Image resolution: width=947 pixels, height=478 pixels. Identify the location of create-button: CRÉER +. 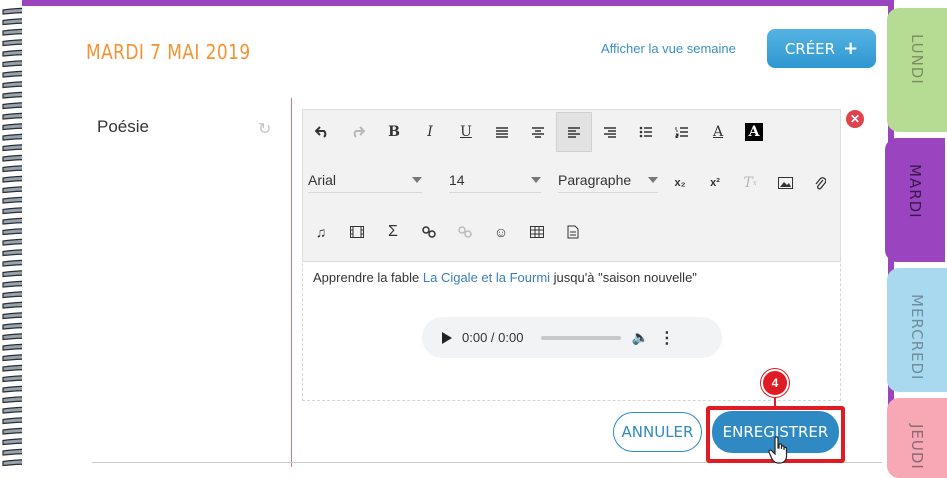
(821, 48).